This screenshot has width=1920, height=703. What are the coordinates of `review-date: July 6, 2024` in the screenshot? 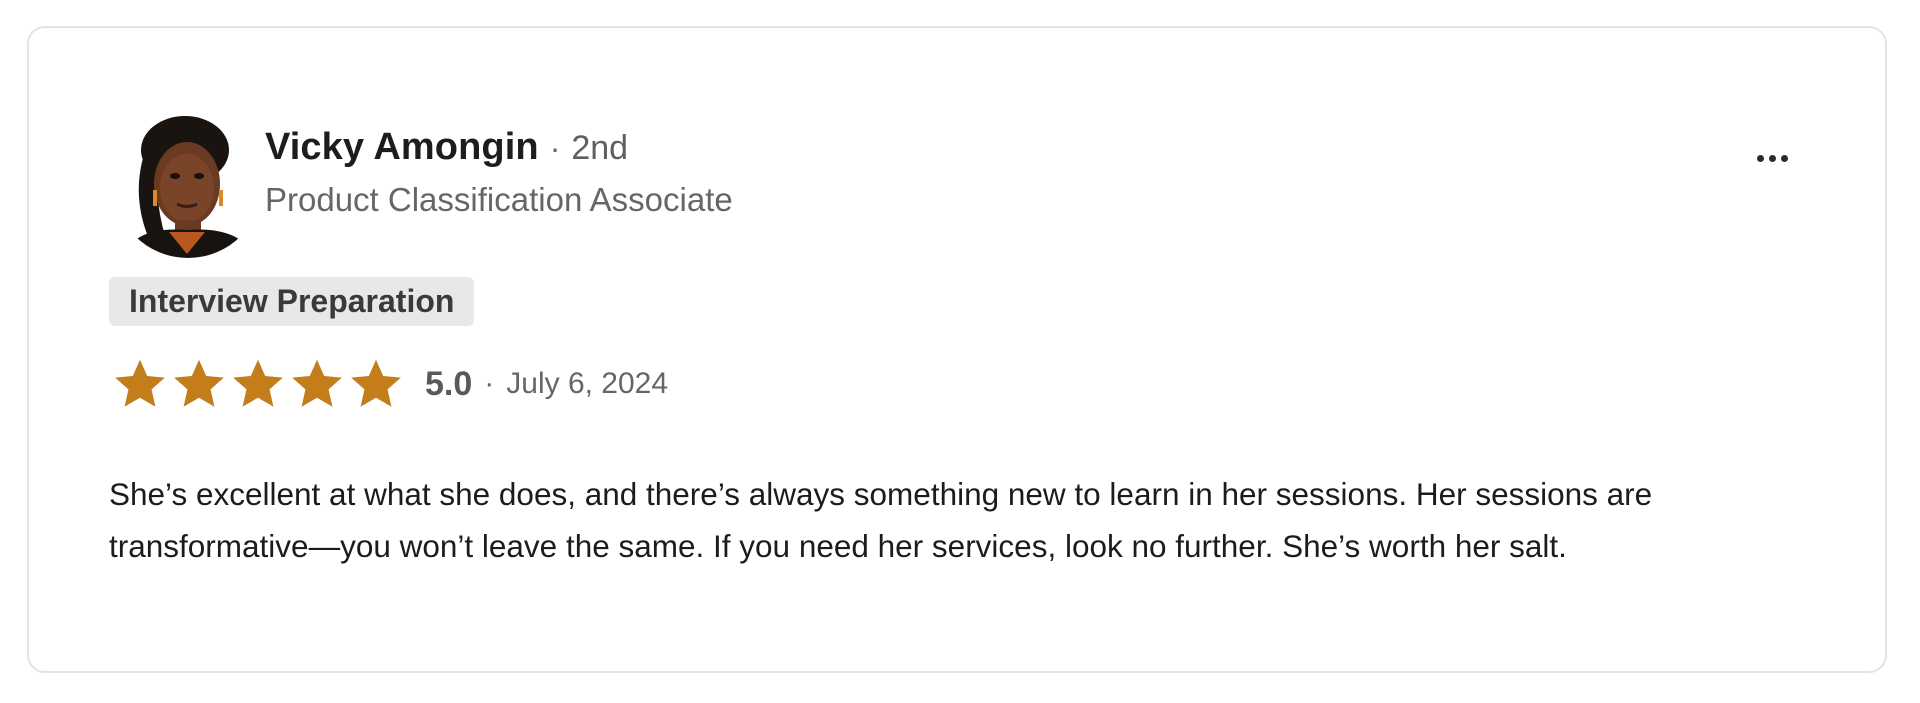 It's located at (587, 383).